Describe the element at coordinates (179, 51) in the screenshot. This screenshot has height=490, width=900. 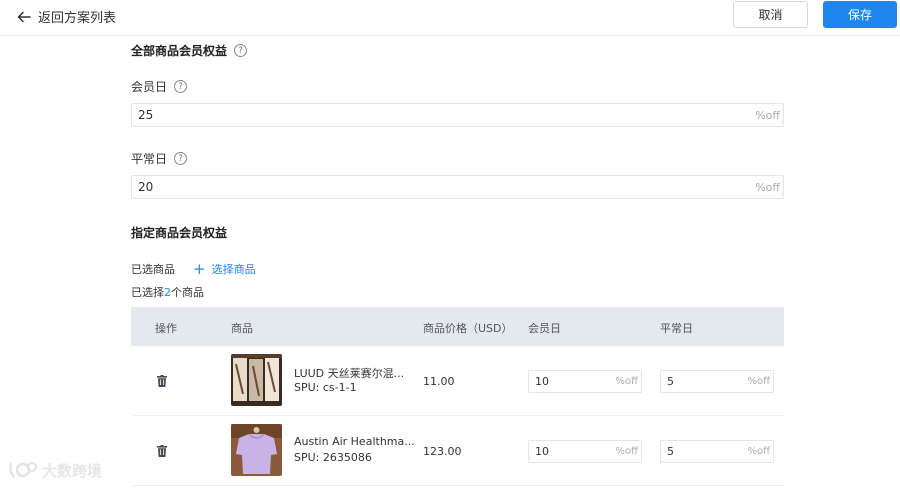
I see `all-products-title-text: 全部商品会员权益` at that location.